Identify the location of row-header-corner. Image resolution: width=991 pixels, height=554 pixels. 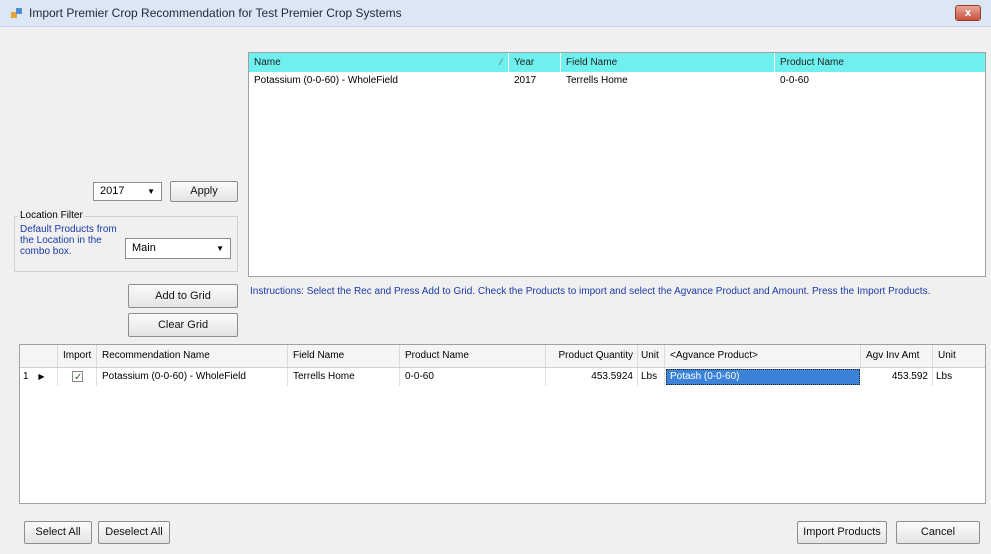
(39, 356).